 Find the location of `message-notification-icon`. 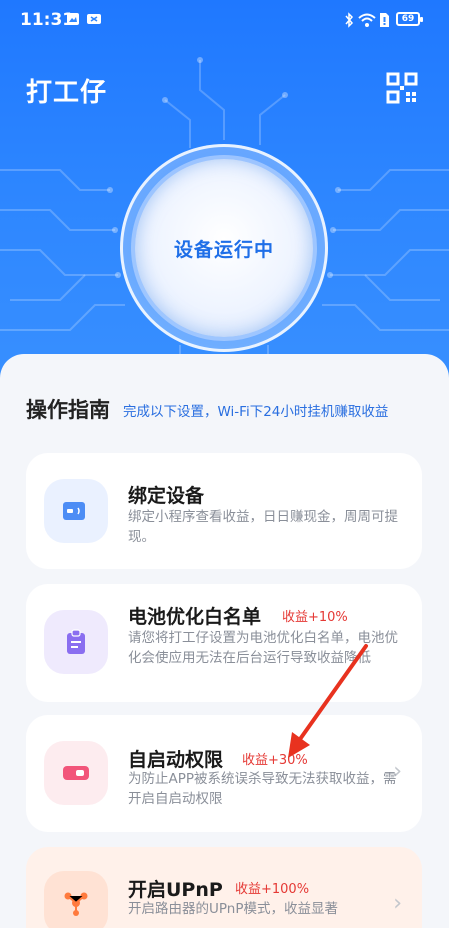

message-notification-icon is located at coordinates (94, 19).